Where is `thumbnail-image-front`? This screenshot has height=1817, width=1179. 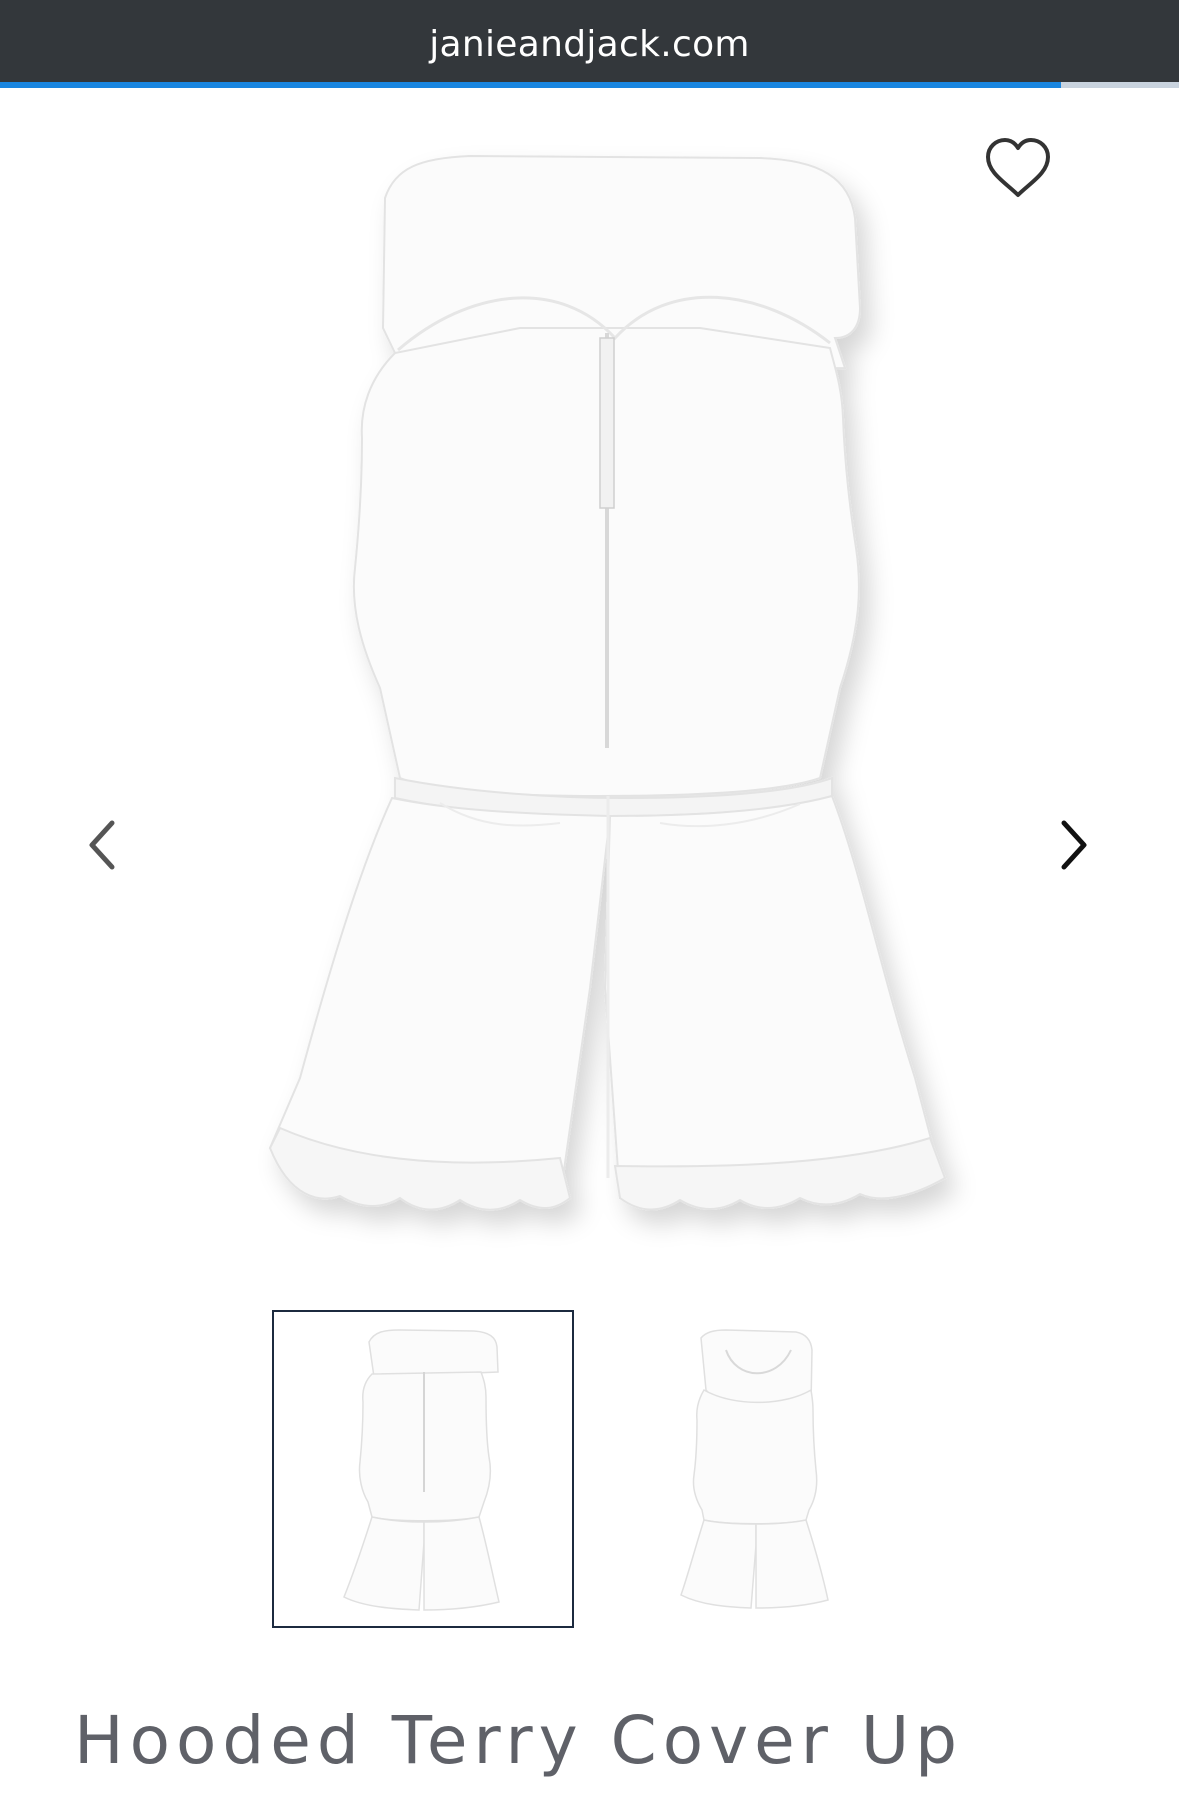
thumbnail-image-front is located at coordinates (421, 1470).